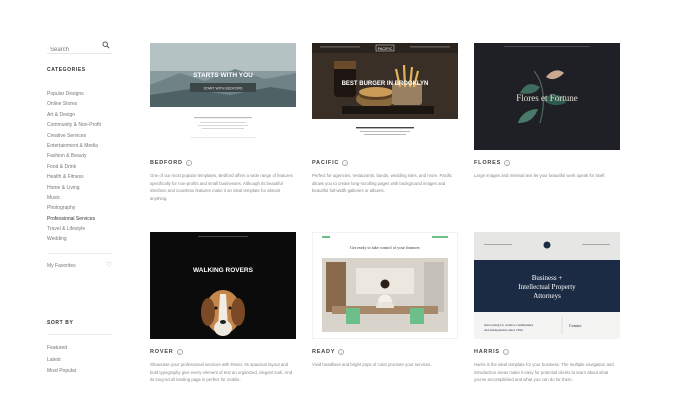 The height and width of the screenshot is (420, 700). Describe the element at coordinates (79, 208) in the screenshot. I see `category-item-photography: Photography` at that location.